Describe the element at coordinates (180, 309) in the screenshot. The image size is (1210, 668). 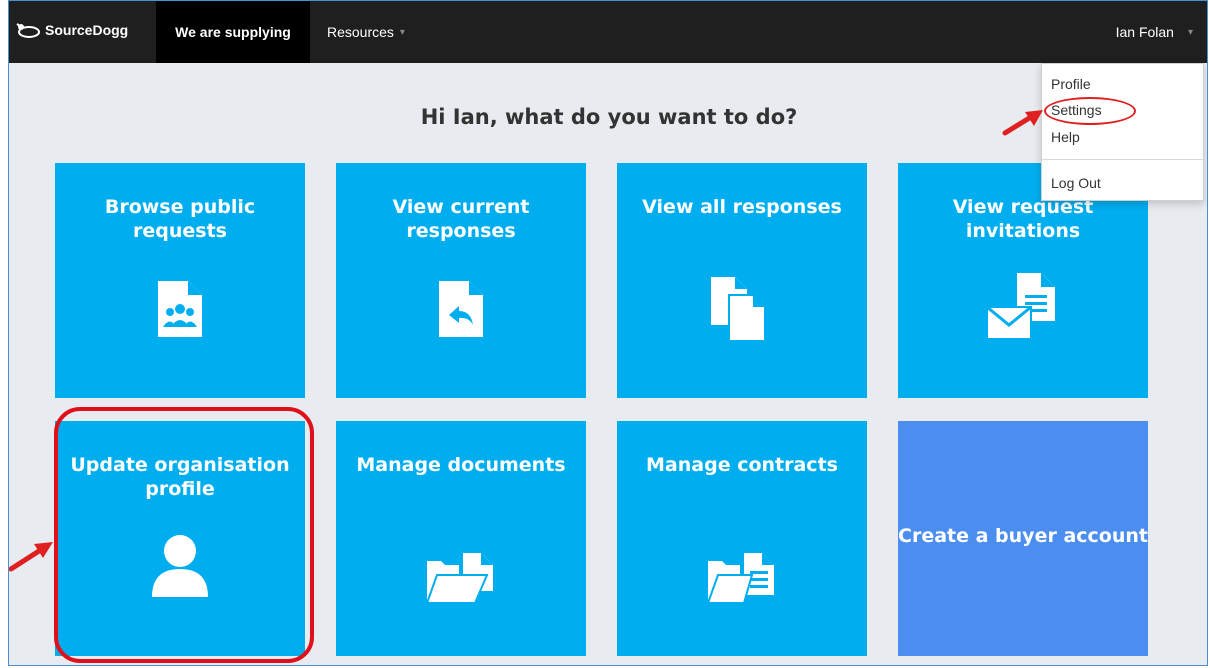
I see `document-users-icon` at that location.